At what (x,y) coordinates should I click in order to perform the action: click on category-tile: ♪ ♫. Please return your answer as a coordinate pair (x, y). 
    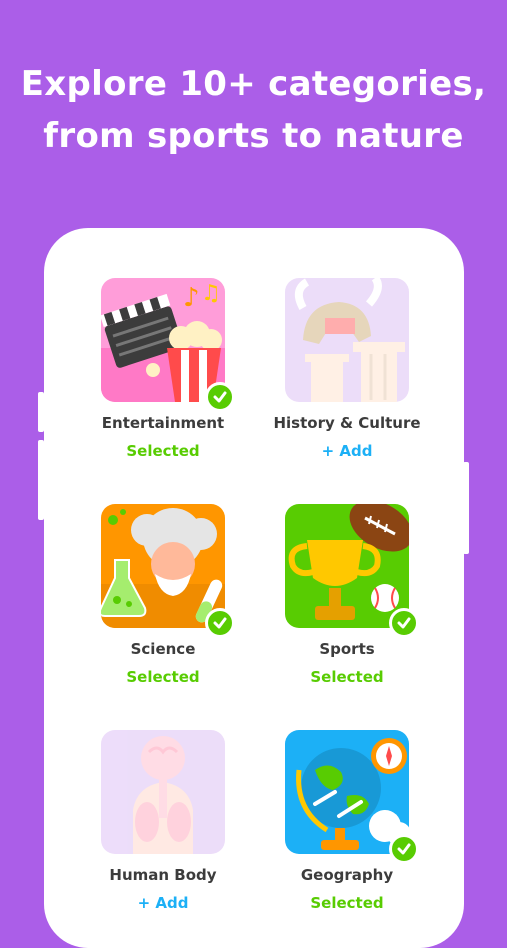
    Looking at the image, I should click on (168, 345).